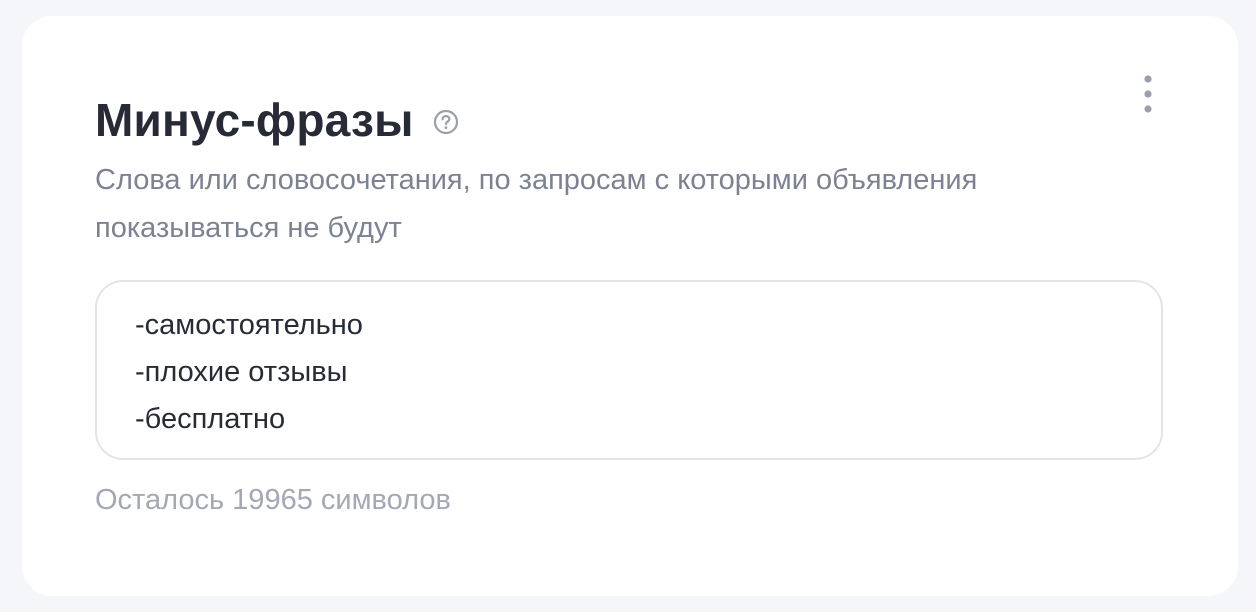 The width and height of the screenshot is (1256, 612). What do you see at coordinates (249, 325) in the screenshot?
I see `phrase-line: -самостоятельно` at bounding box center [249, 325].